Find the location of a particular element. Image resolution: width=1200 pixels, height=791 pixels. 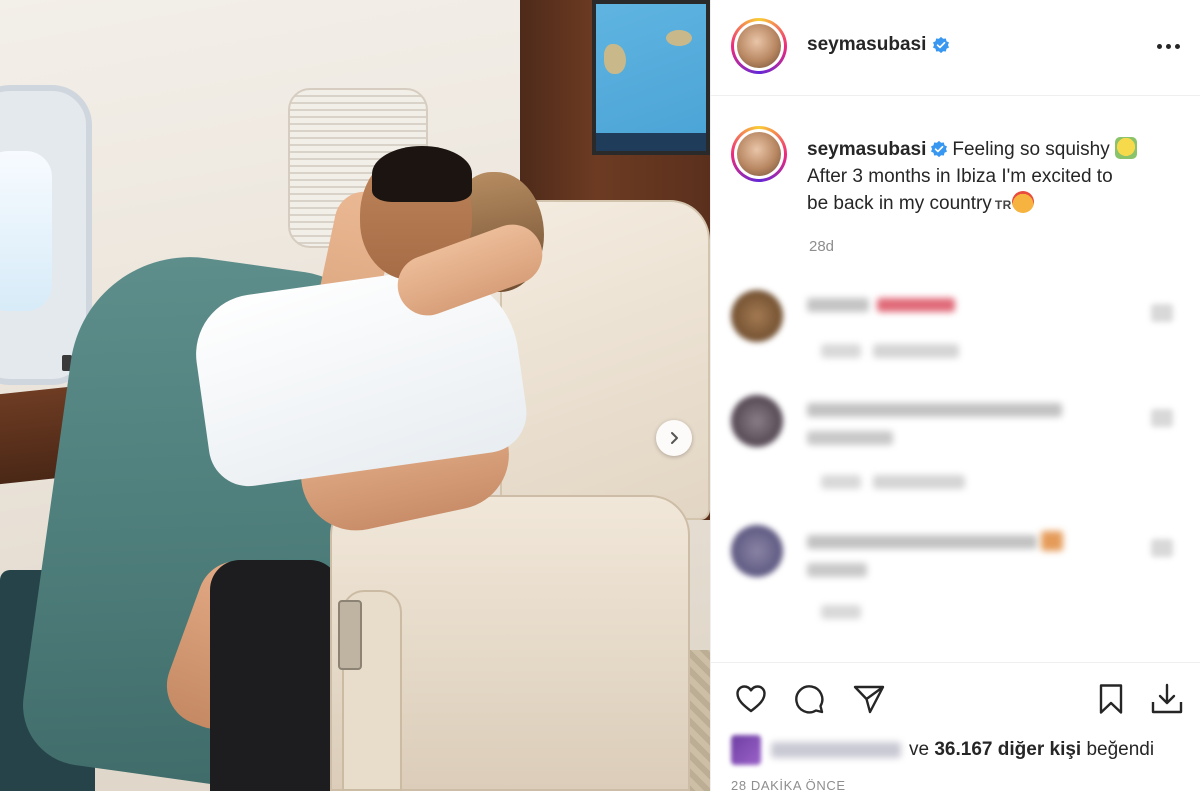

author-avatar is located at coordinates (759, 46).